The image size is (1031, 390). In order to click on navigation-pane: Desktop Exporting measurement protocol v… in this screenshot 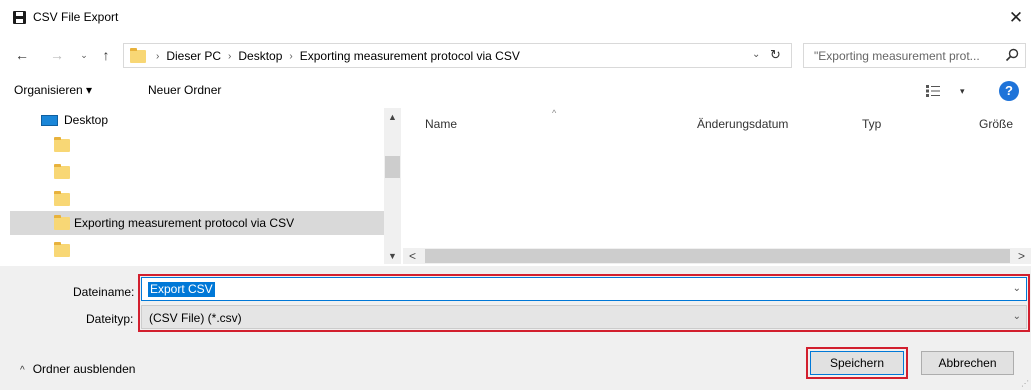, I will do `click(197, 186)`.